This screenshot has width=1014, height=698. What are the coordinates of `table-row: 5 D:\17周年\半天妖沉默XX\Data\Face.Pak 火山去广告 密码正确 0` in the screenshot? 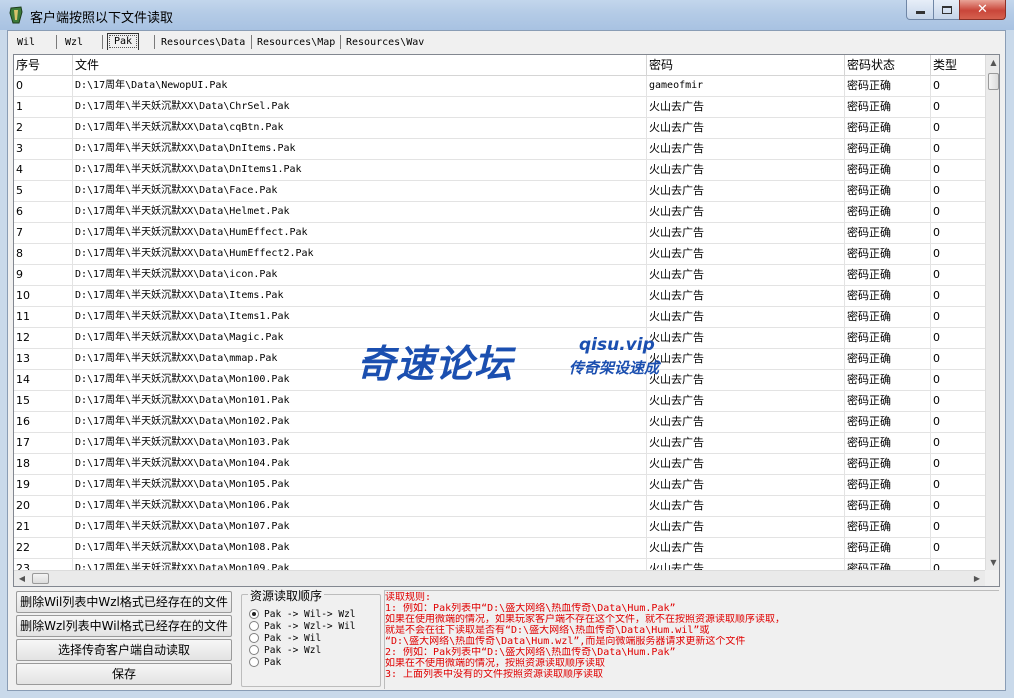 It's located at (500, 191).